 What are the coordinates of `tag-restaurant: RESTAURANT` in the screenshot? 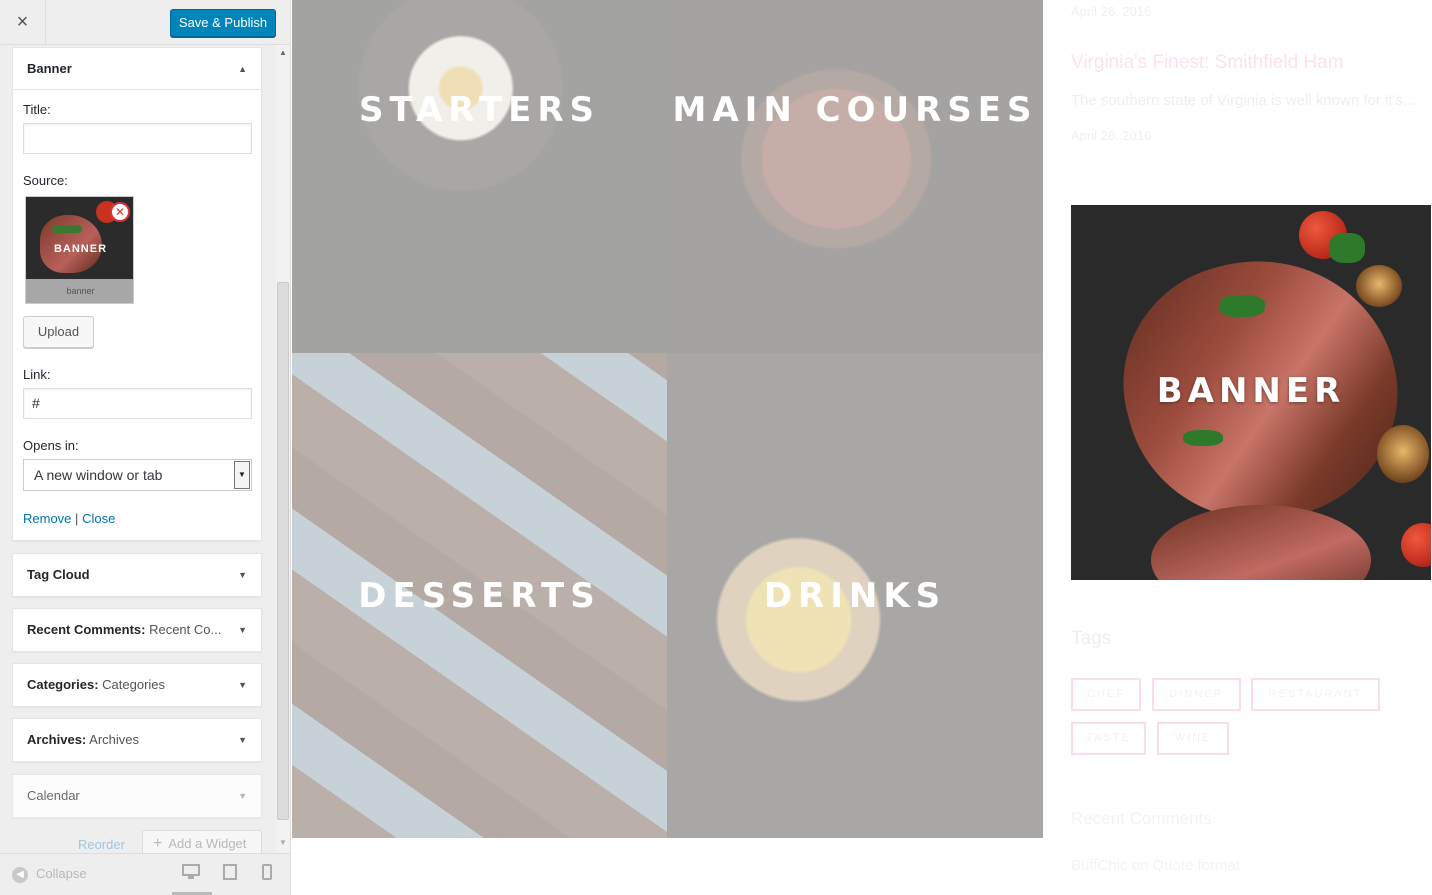 It's located at (1315, 694).